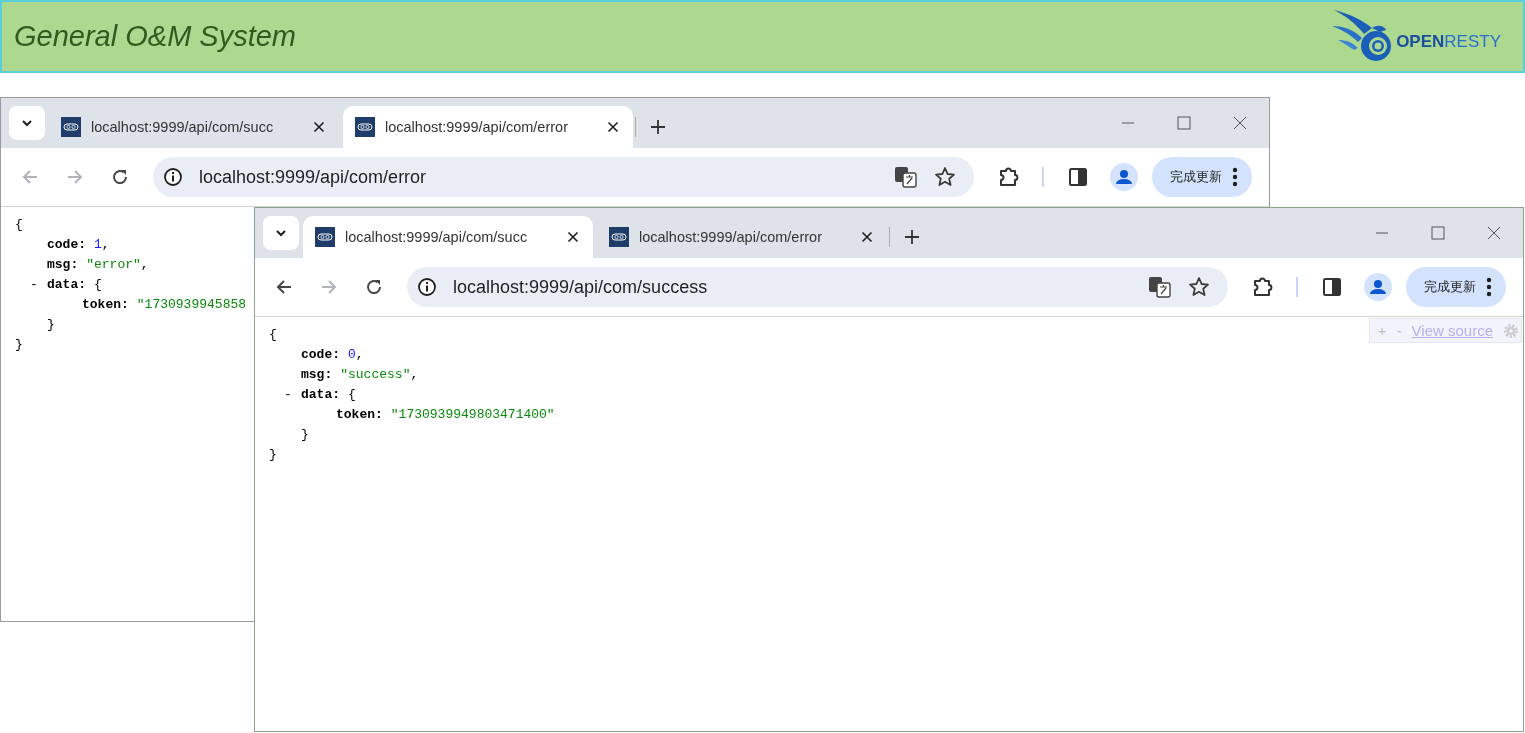 This screenshot has width=1525, height=733. I want to click on url-text: localhost:9999/api/com/error, so click(313, 177).